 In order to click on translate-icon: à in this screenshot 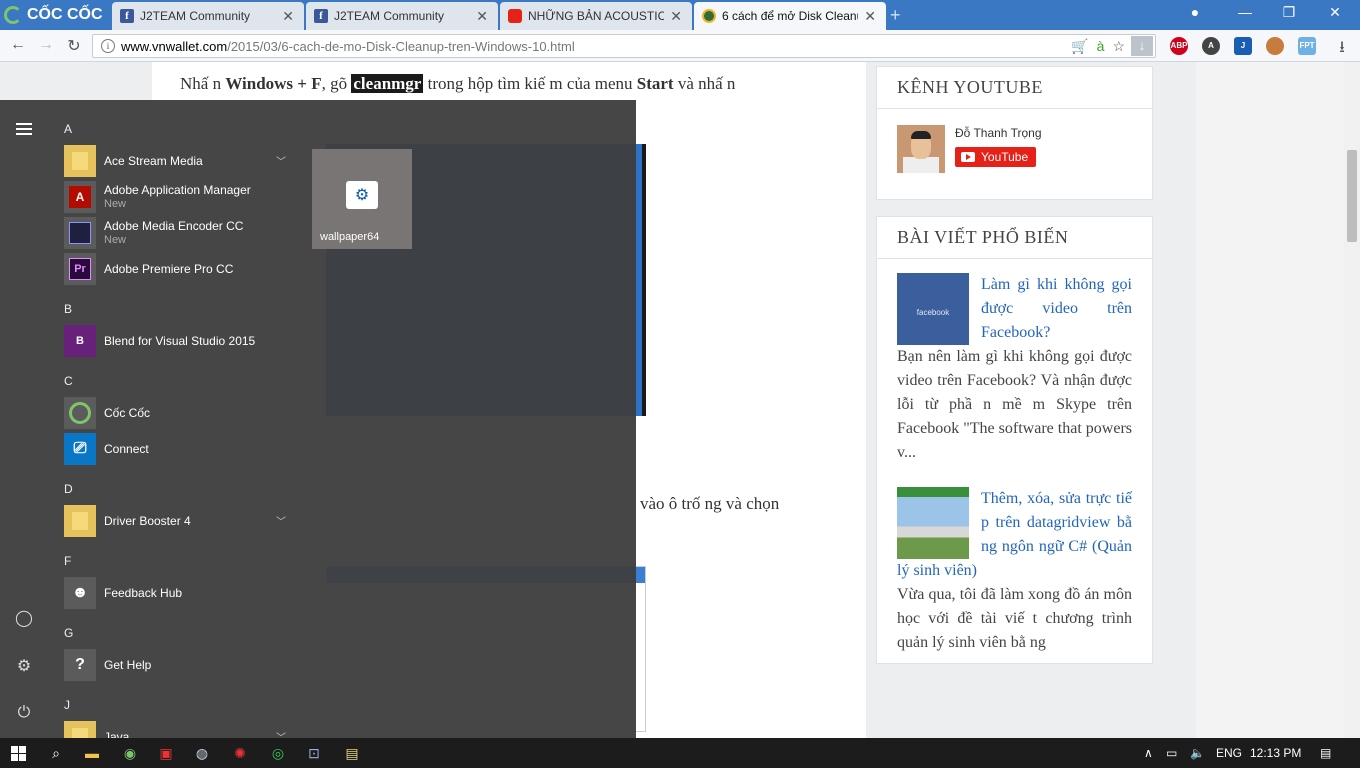, I will do `click(1101, 46)`.